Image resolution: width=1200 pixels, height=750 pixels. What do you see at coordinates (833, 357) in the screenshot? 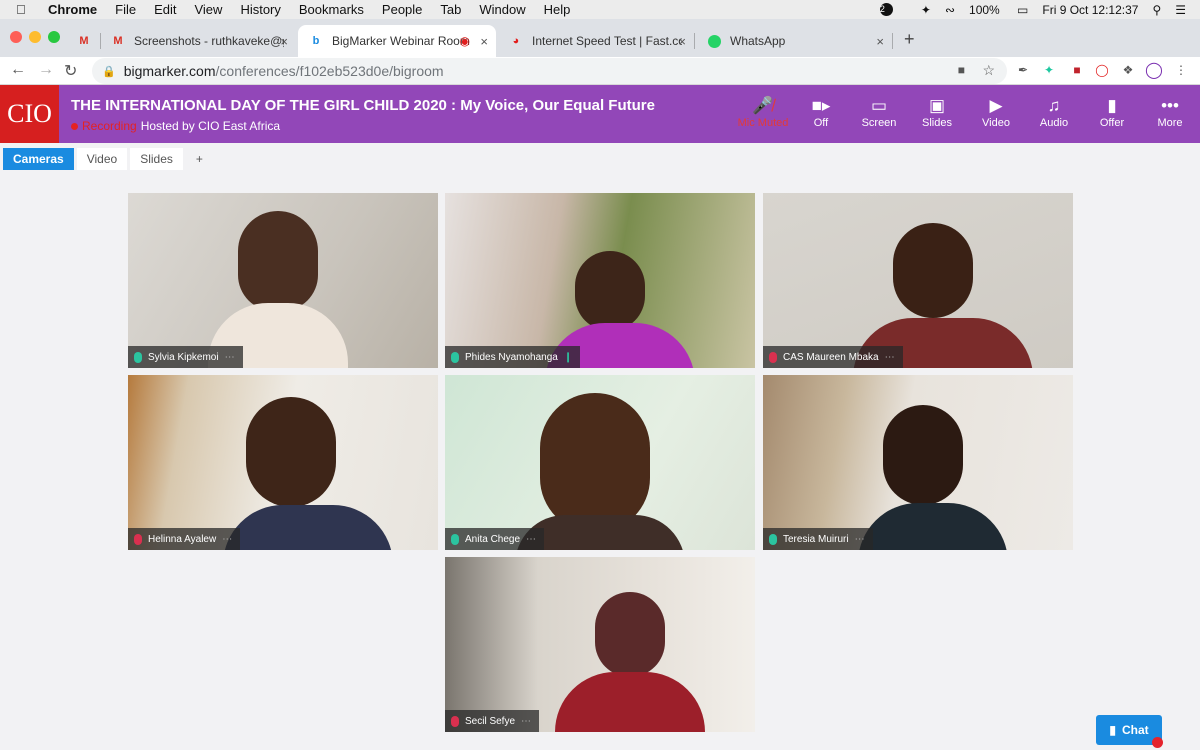
I see `participant-name-tag: CAS Maureen Mbaka ⋯` at bounding box center [833, 357].